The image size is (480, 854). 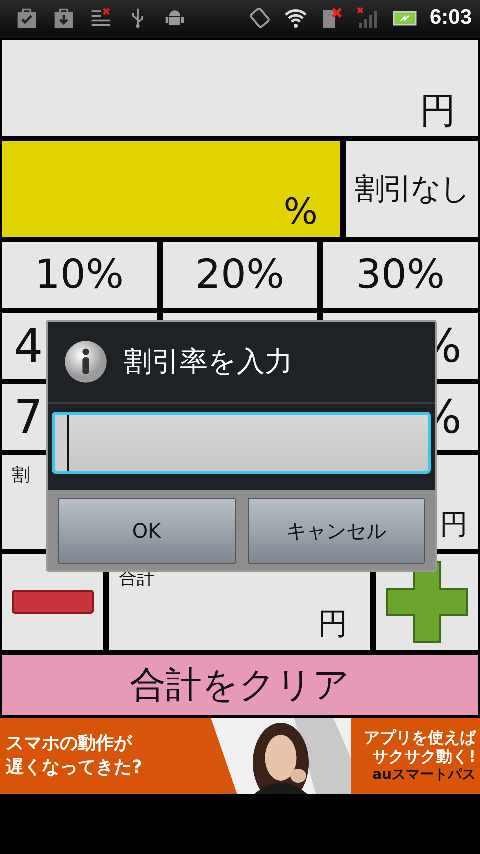 I want to click on ad-headline: スマホの動作が, so click(x=70, y=744).